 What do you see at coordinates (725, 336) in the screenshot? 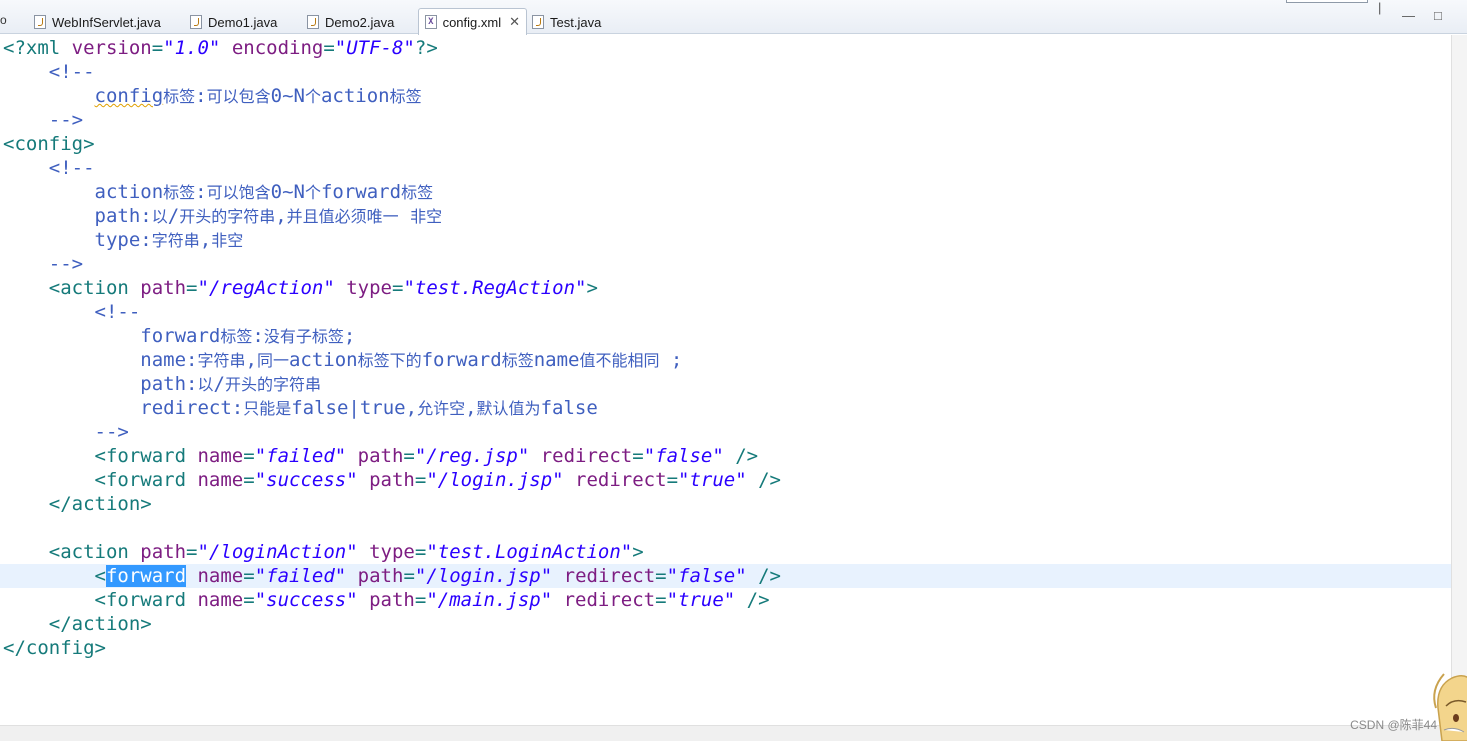
I see `code-line: forward标签:没有子标签;` at bounding box center [725, 336].